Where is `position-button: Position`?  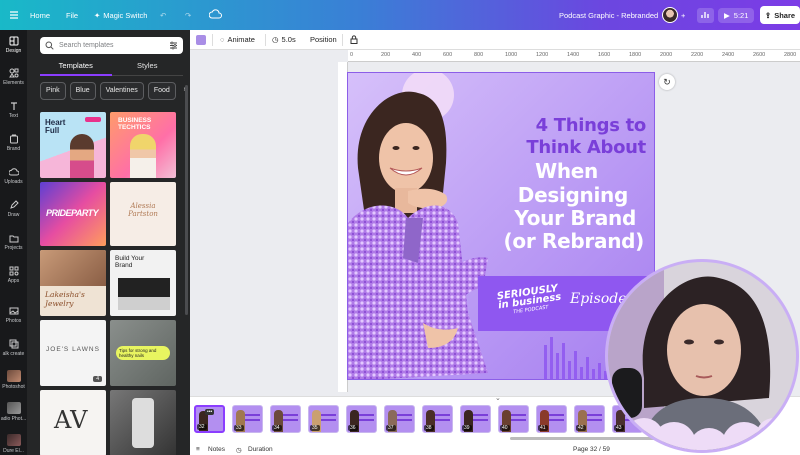 position-button: Position is located at coordinates (323, 39).